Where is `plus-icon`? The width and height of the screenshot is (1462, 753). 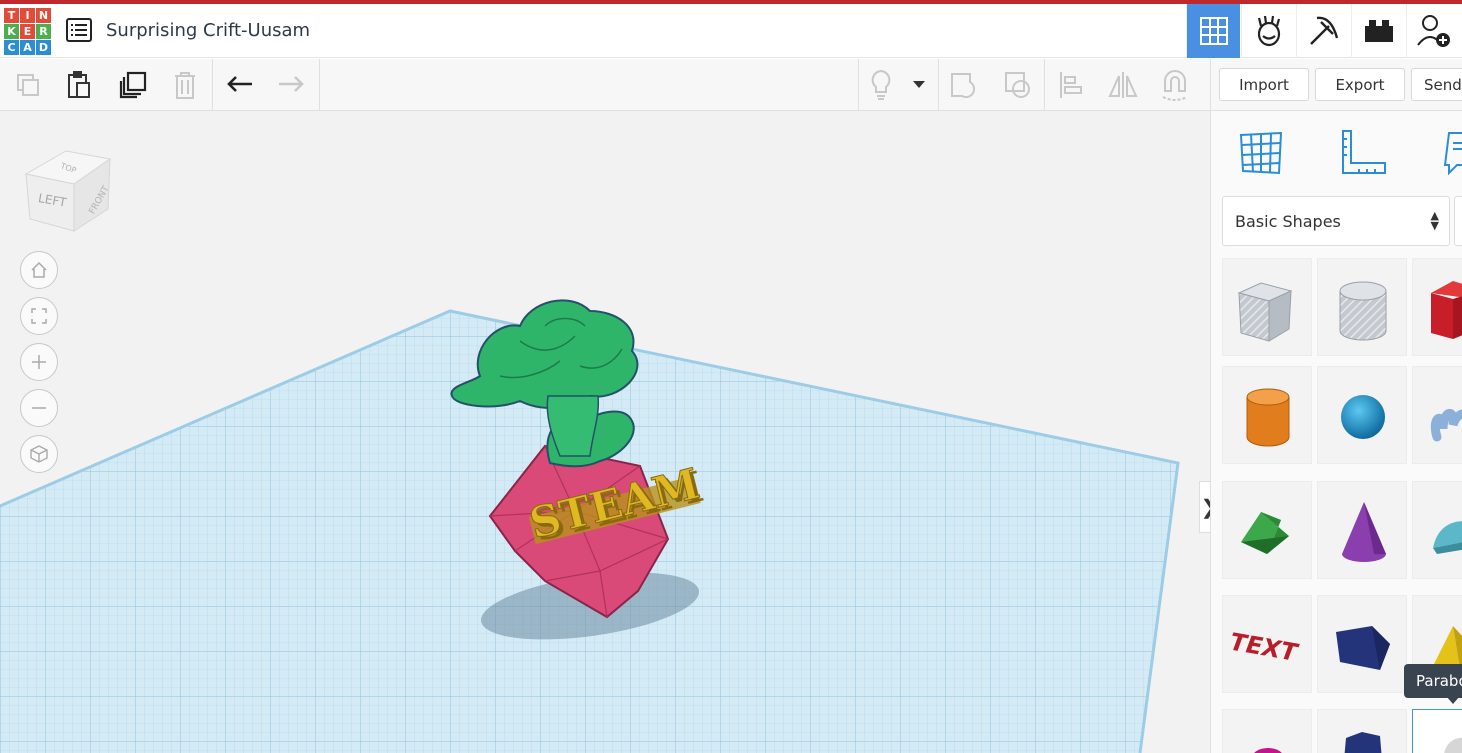
plus-icon is located at coordinates (39, 362).